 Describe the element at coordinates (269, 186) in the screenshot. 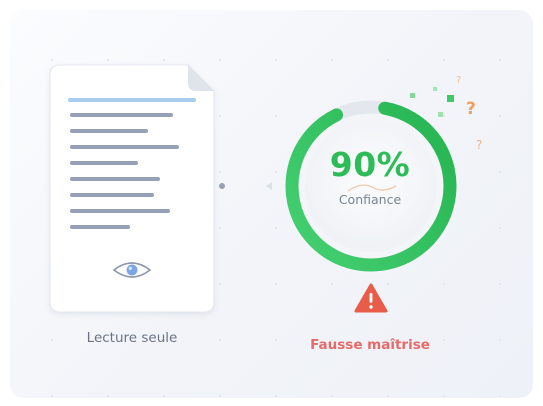

I see `connector-arrow` at that location.